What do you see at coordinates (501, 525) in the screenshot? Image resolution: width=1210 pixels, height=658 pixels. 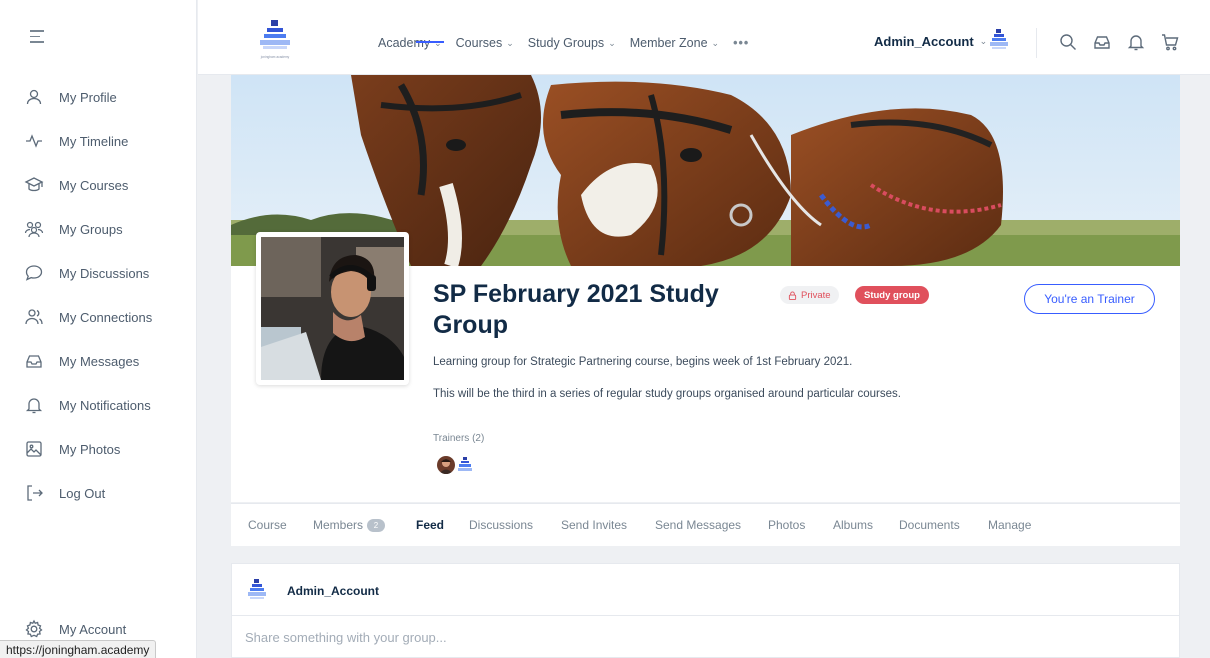 I see `tab-discussions: Discussions` at bounding box center [501, 525].